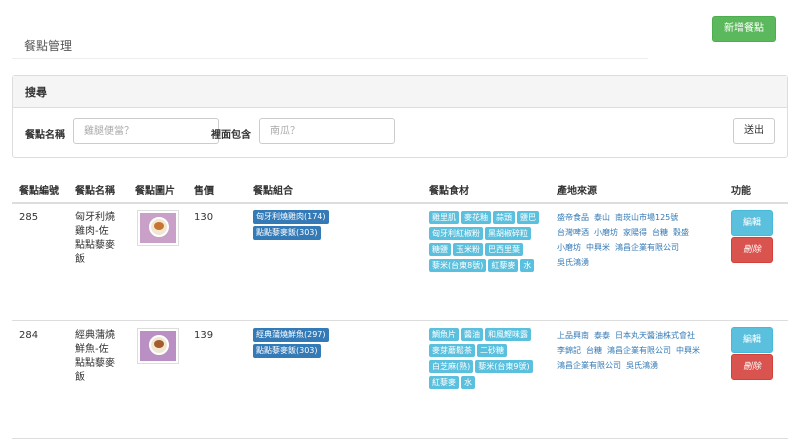 The width and height of the screenshot is (800, 442). Describe the element at coordinates (291, 217) in the screenshot. I see `combo-tag: 匈牙利燒雞肉(174)` at that location.